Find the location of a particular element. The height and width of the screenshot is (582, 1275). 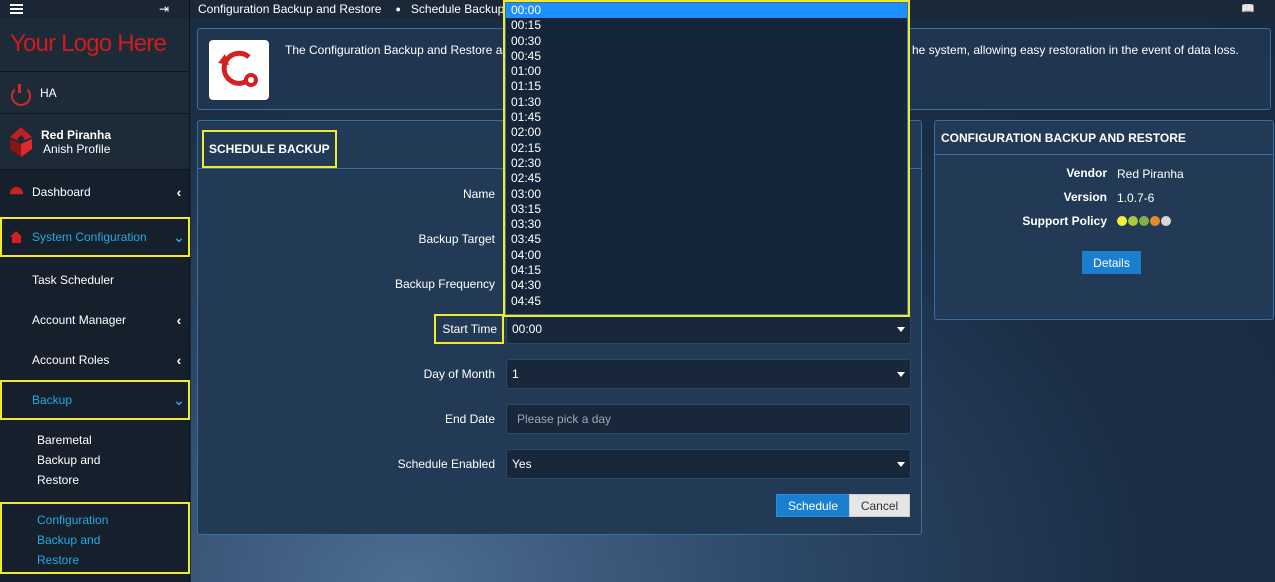

version-value: 1.0.7-6 is located at coordinates (1136, 198).